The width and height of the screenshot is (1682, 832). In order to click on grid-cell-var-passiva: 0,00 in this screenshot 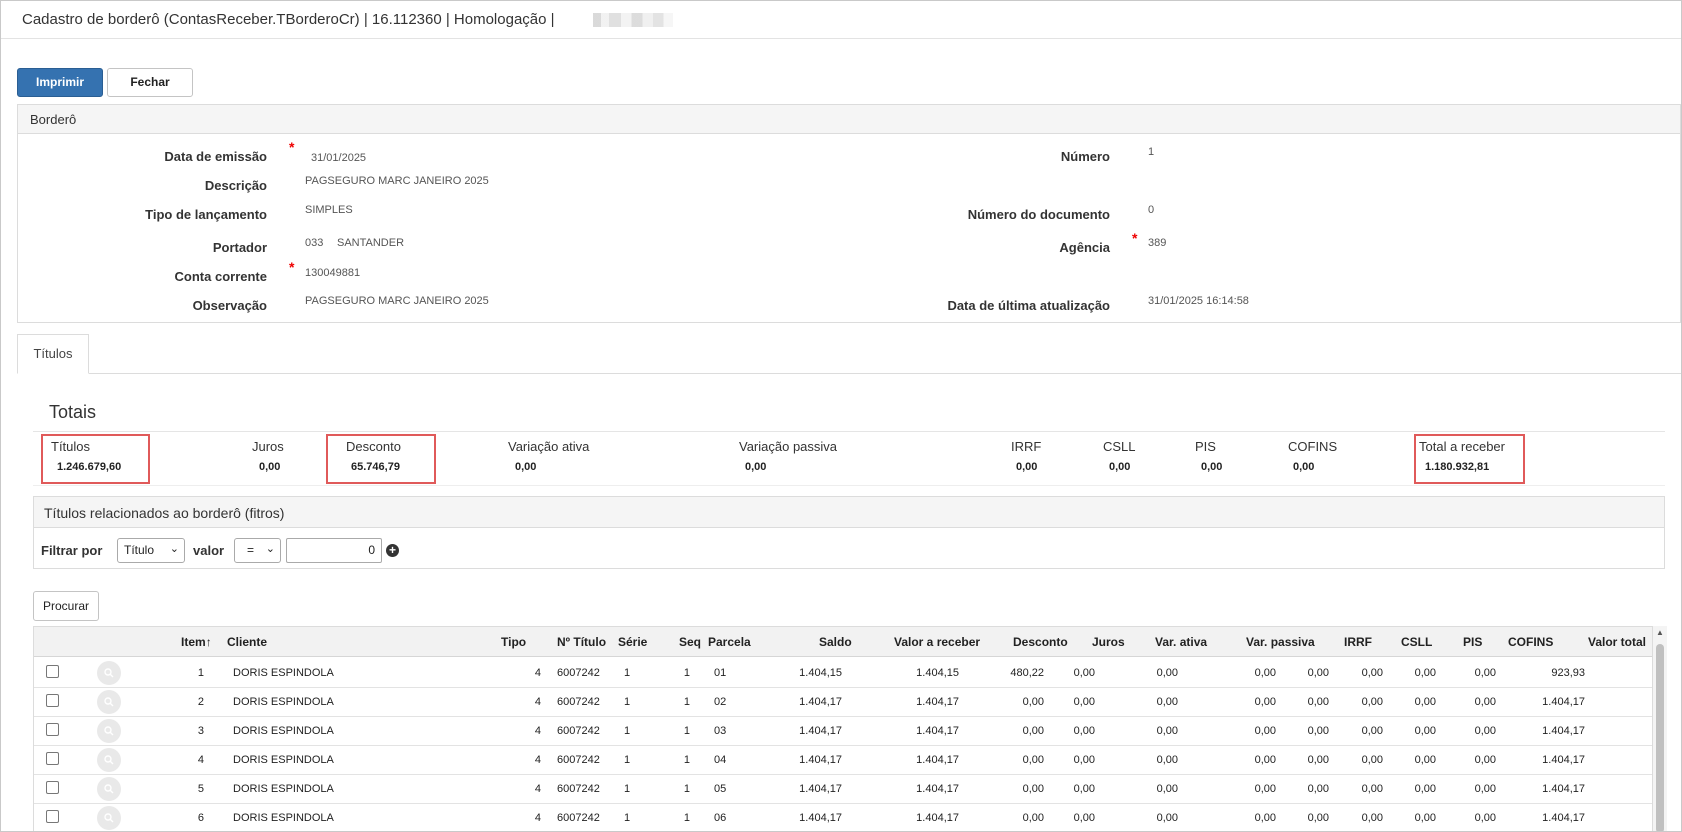, I will do `click(1265, 760)`.